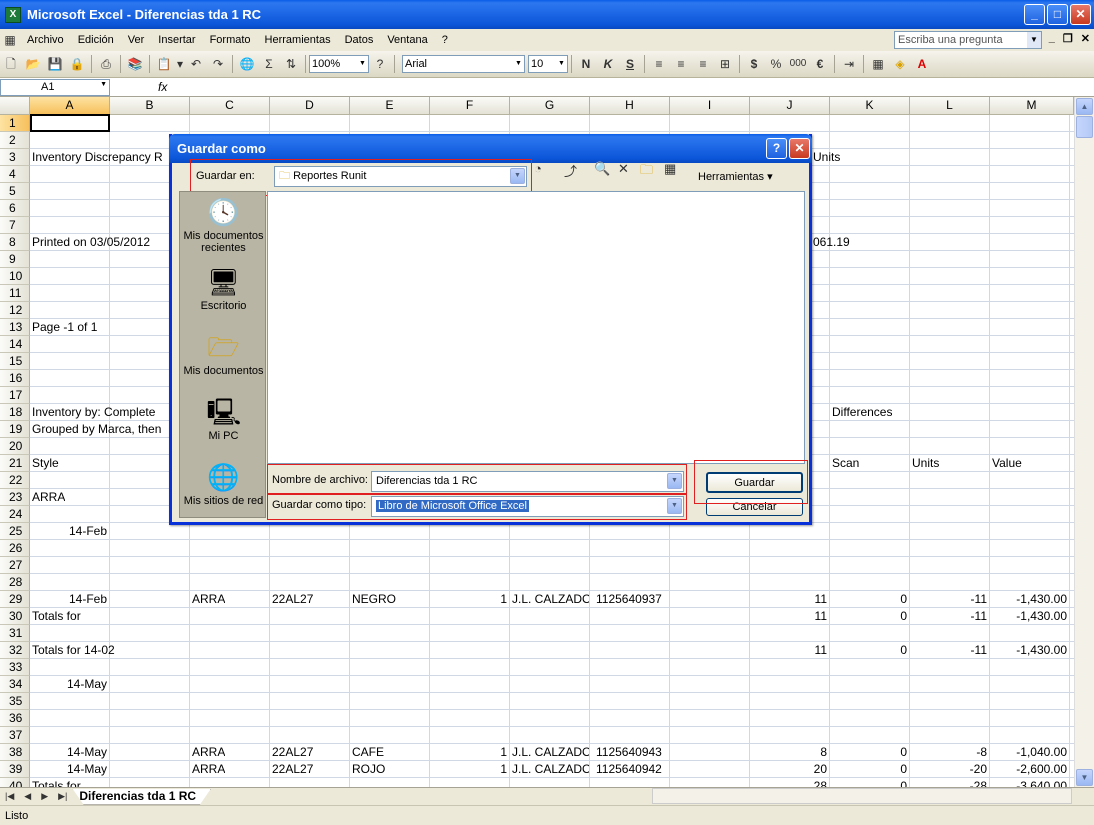 The width and height of the screenshot is (1094, 825). What do you see at coordinates (15, 412) in the screenshot?
I see `row-header: 18` at bounding box center [15, 412].